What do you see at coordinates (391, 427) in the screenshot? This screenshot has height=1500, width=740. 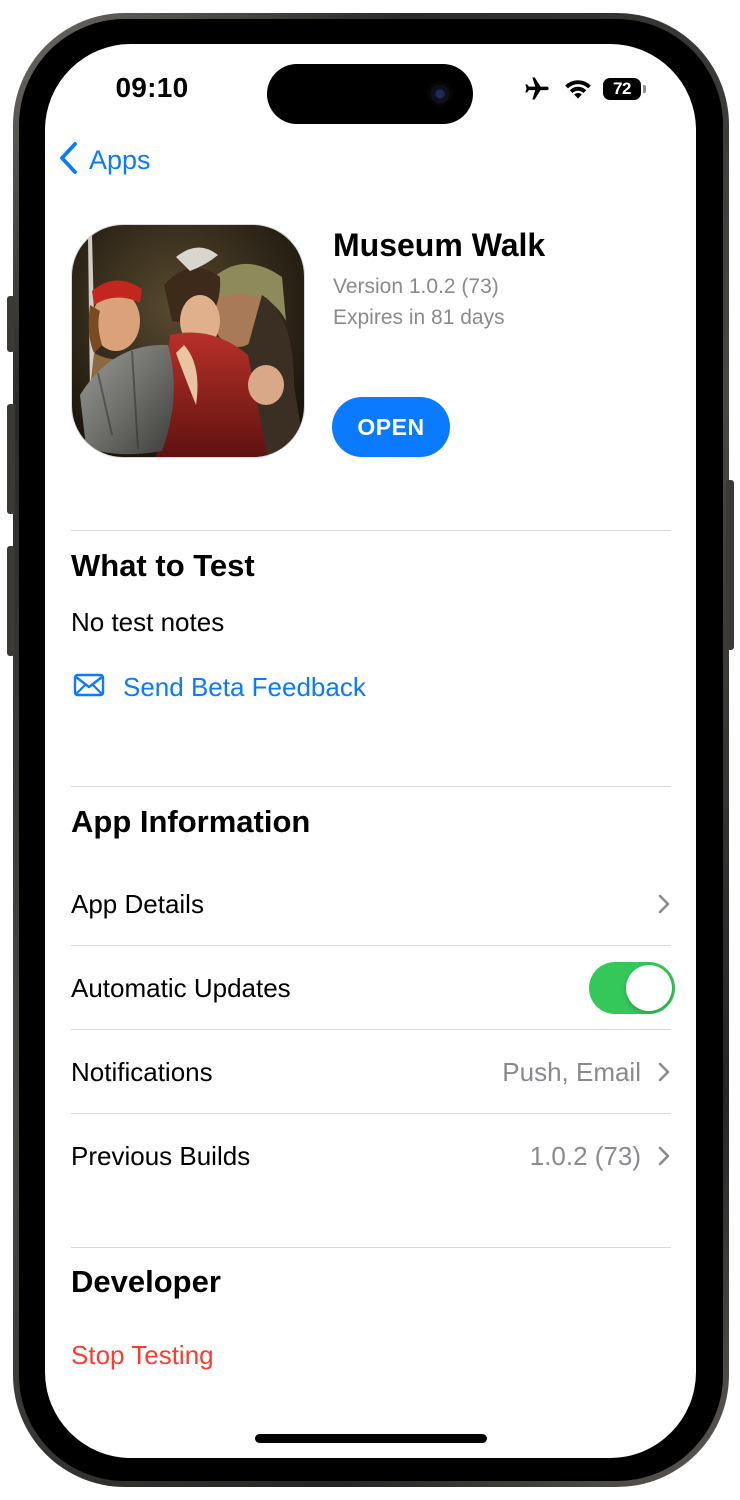 I see `open-button: OPEN` at bounding box center [391, 427].